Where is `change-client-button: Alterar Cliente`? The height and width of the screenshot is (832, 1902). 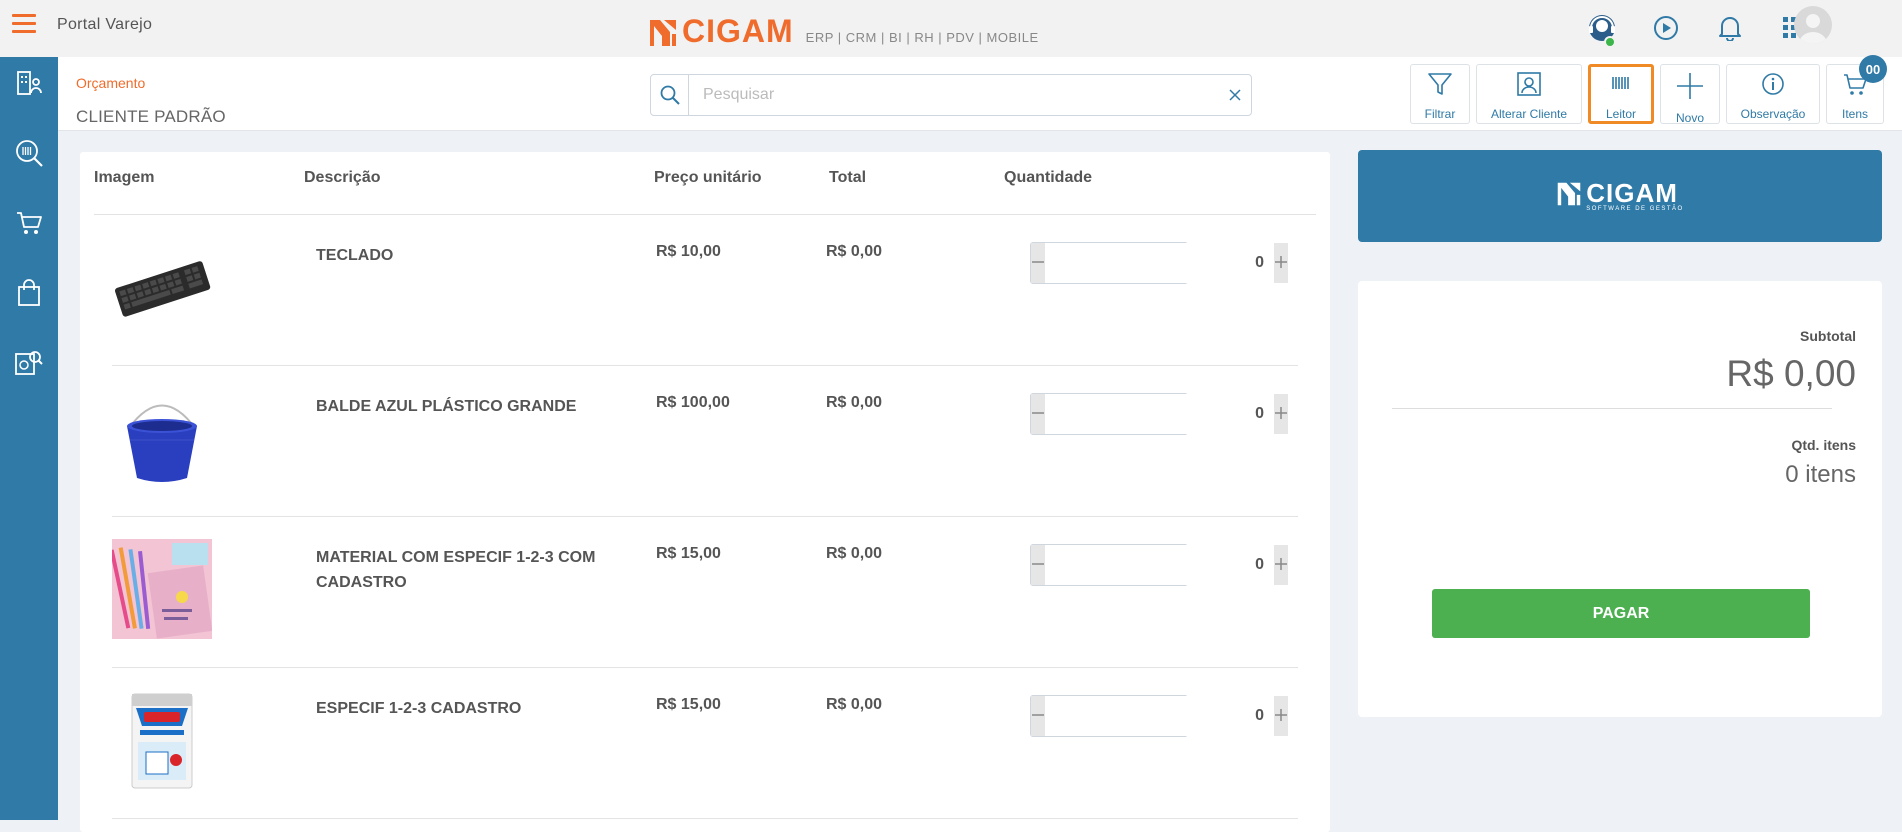
change-client-button: Alterar Cliente is located at coordinates (1529, 94).